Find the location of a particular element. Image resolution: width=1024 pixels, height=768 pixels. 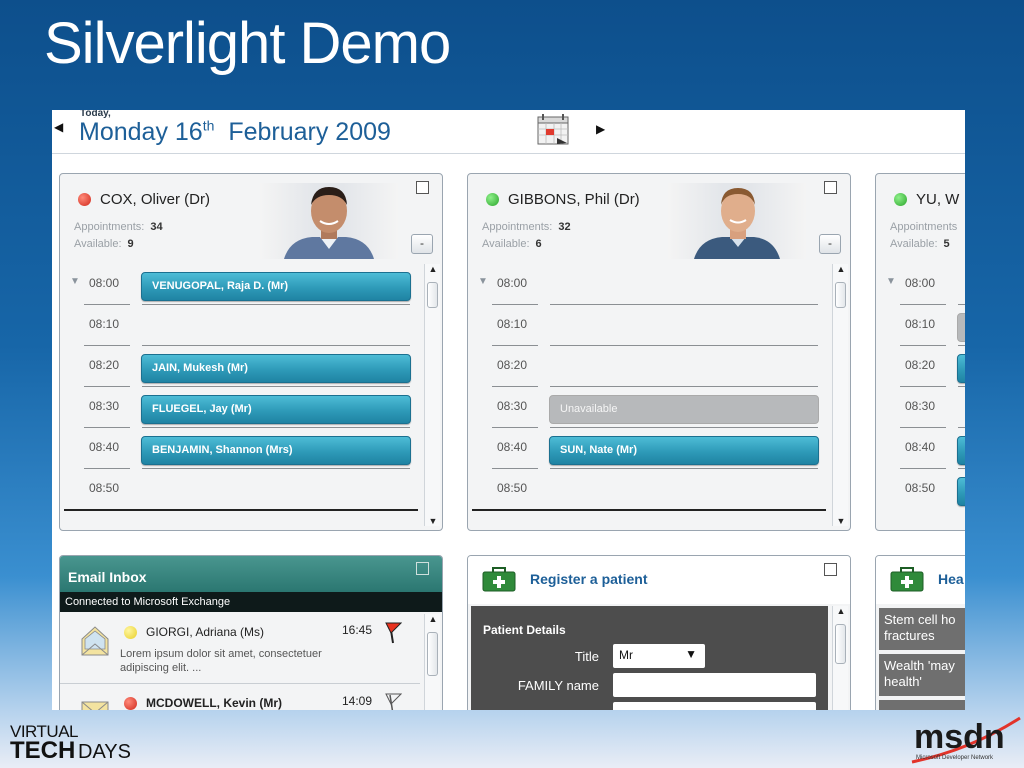

open-envelope-icon is located at coordinates (95, 641).